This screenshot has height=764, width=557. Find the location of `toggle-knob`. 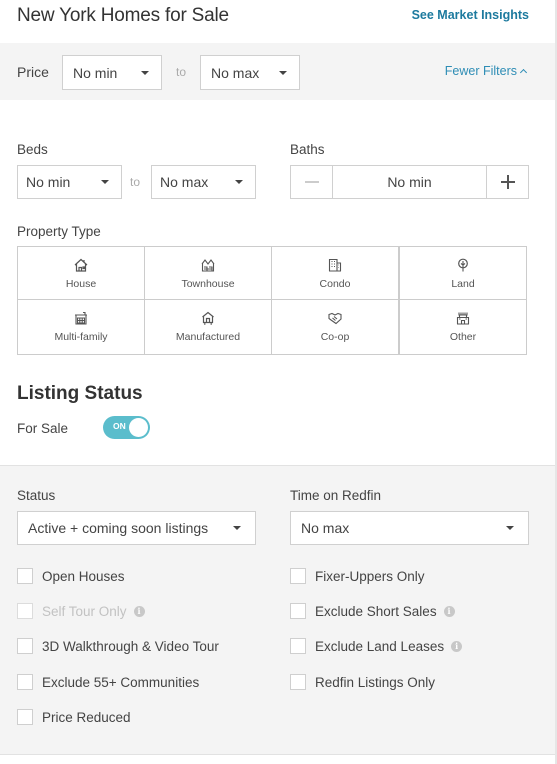

toggle-knob is located at coordinates (138, 427).